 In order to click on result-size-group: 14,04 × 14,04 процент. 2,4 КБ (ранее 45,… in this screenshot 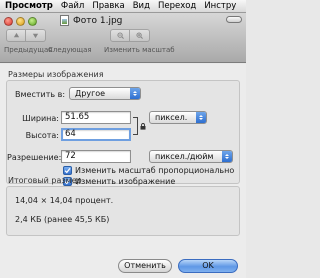, I will do `click(123, 211)`.